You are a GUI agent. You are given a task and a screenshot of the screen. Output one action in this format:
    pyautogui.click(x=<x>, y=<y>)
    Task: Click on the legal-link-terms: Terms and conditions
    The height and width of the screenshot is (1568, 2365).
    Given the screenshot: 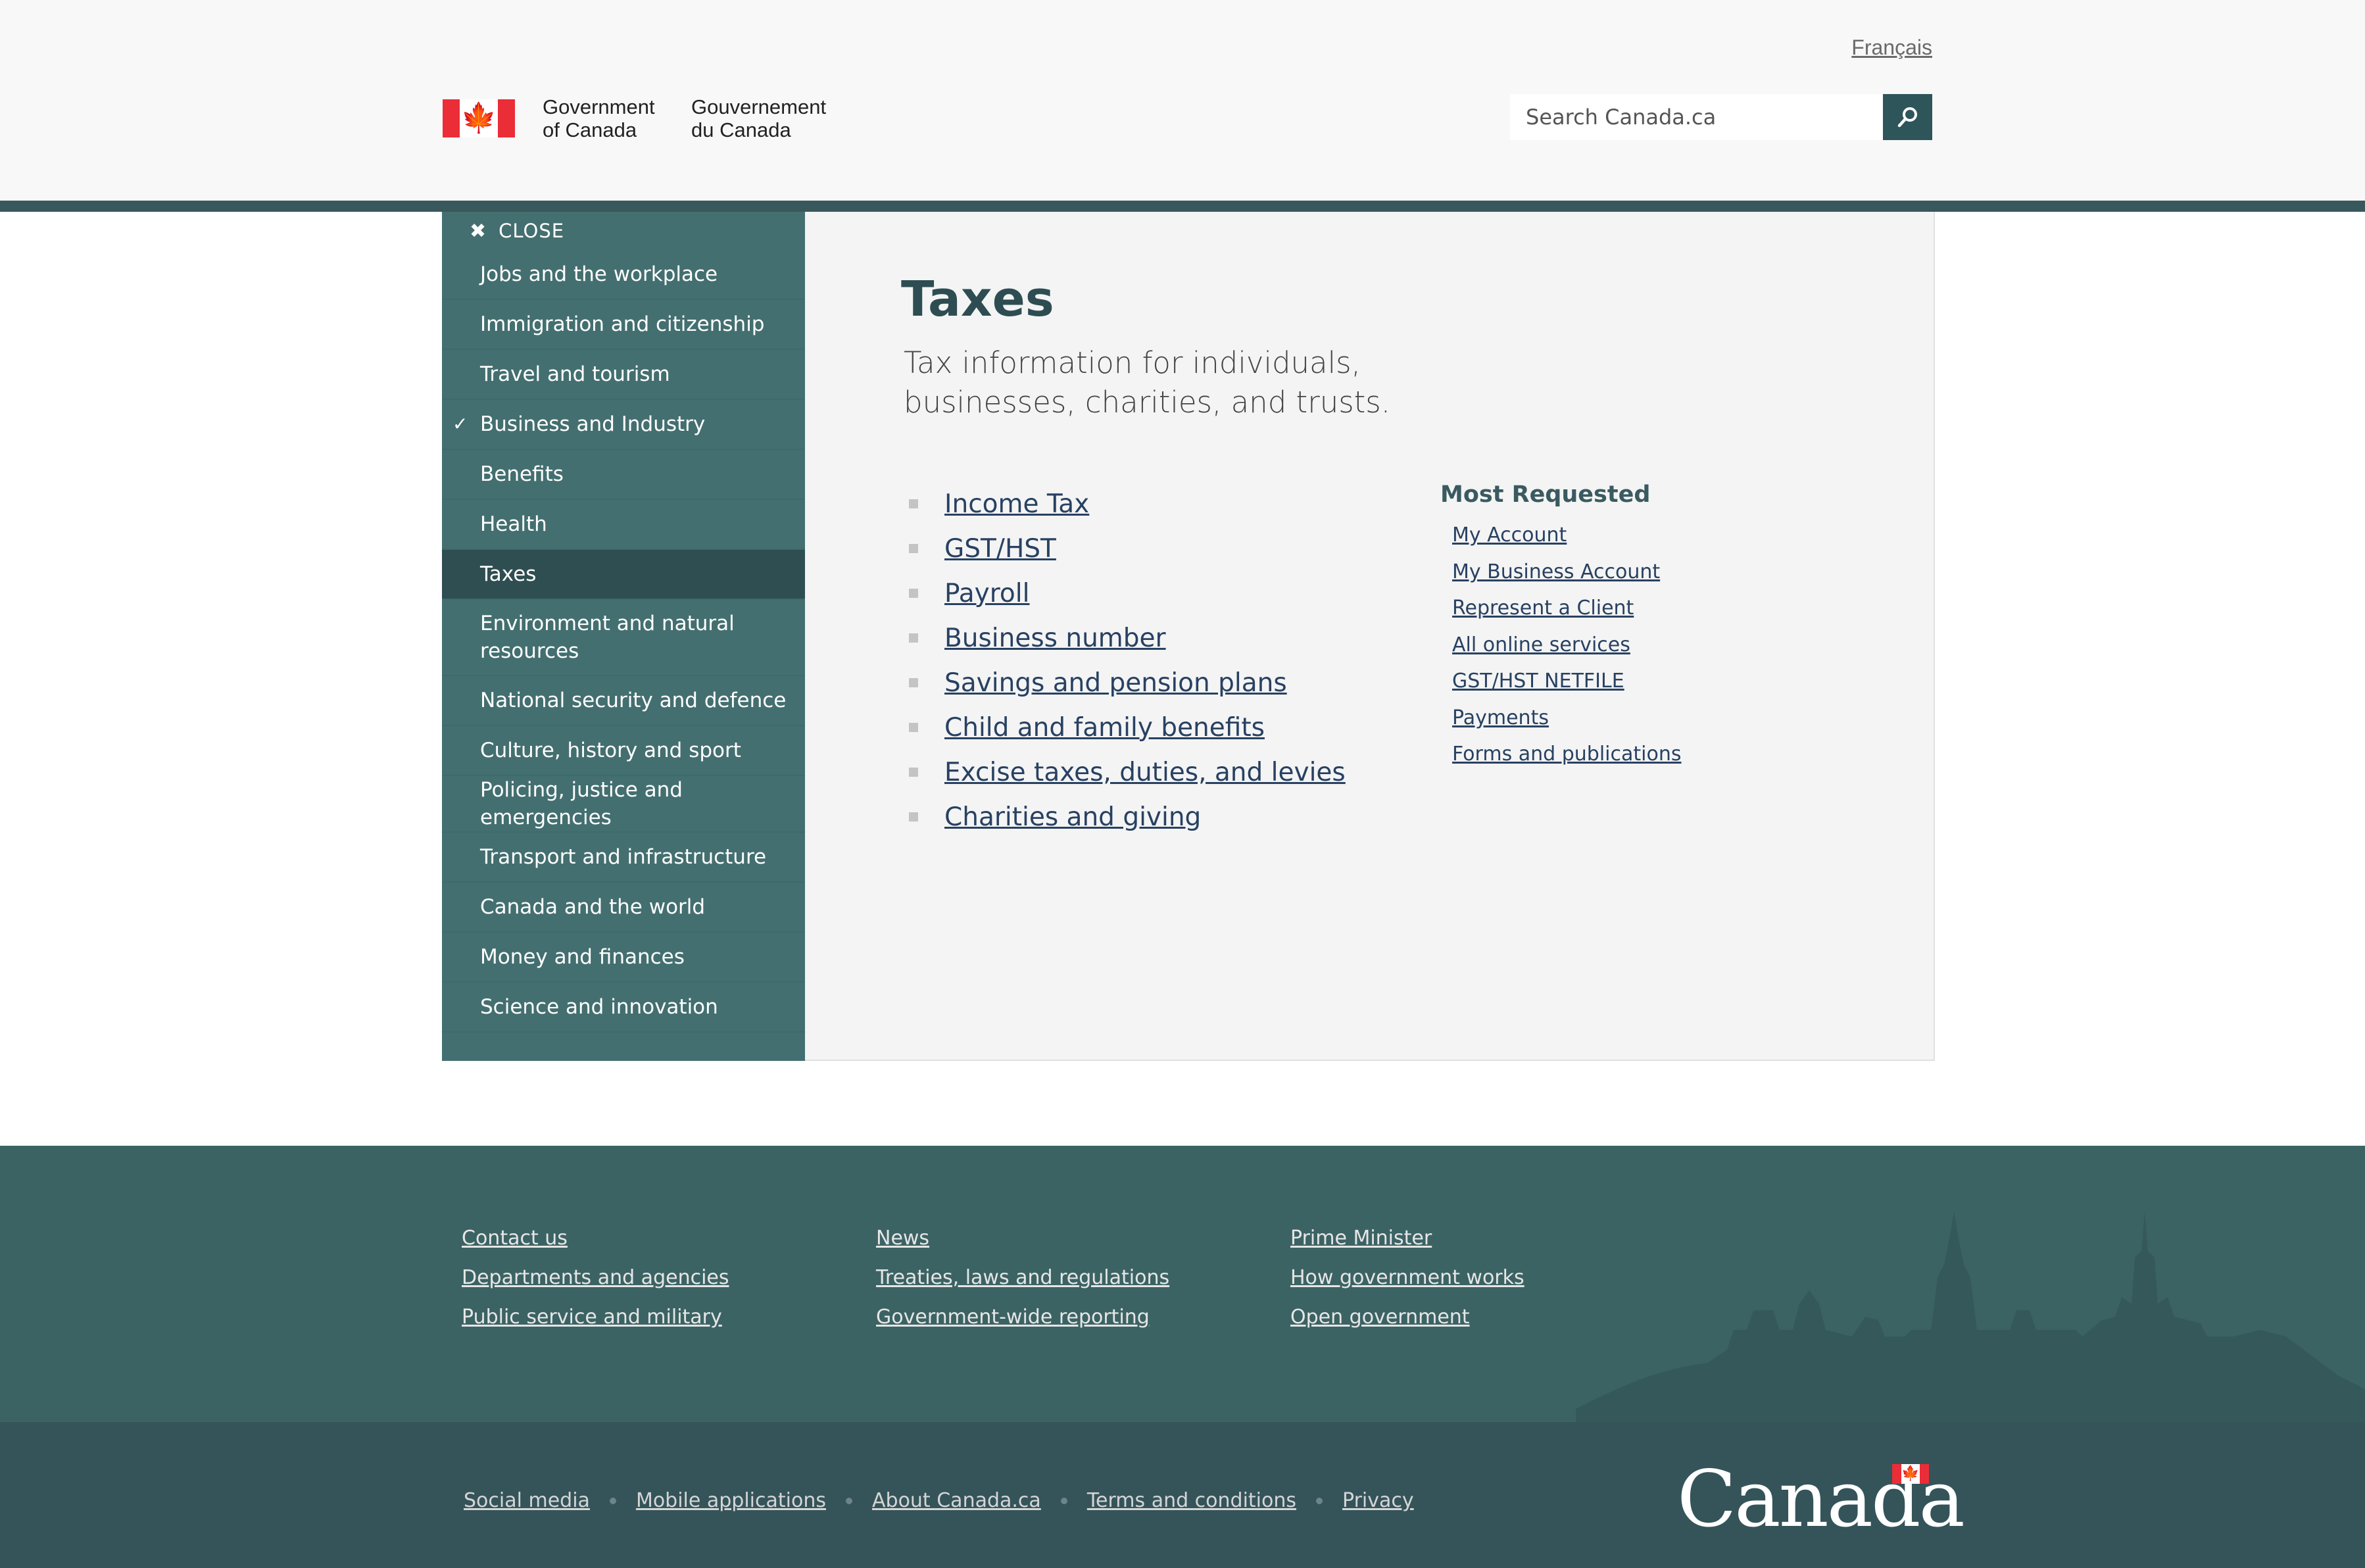 What is the action you would take?
    pyautogui.click(x=1191, y=1500)
    